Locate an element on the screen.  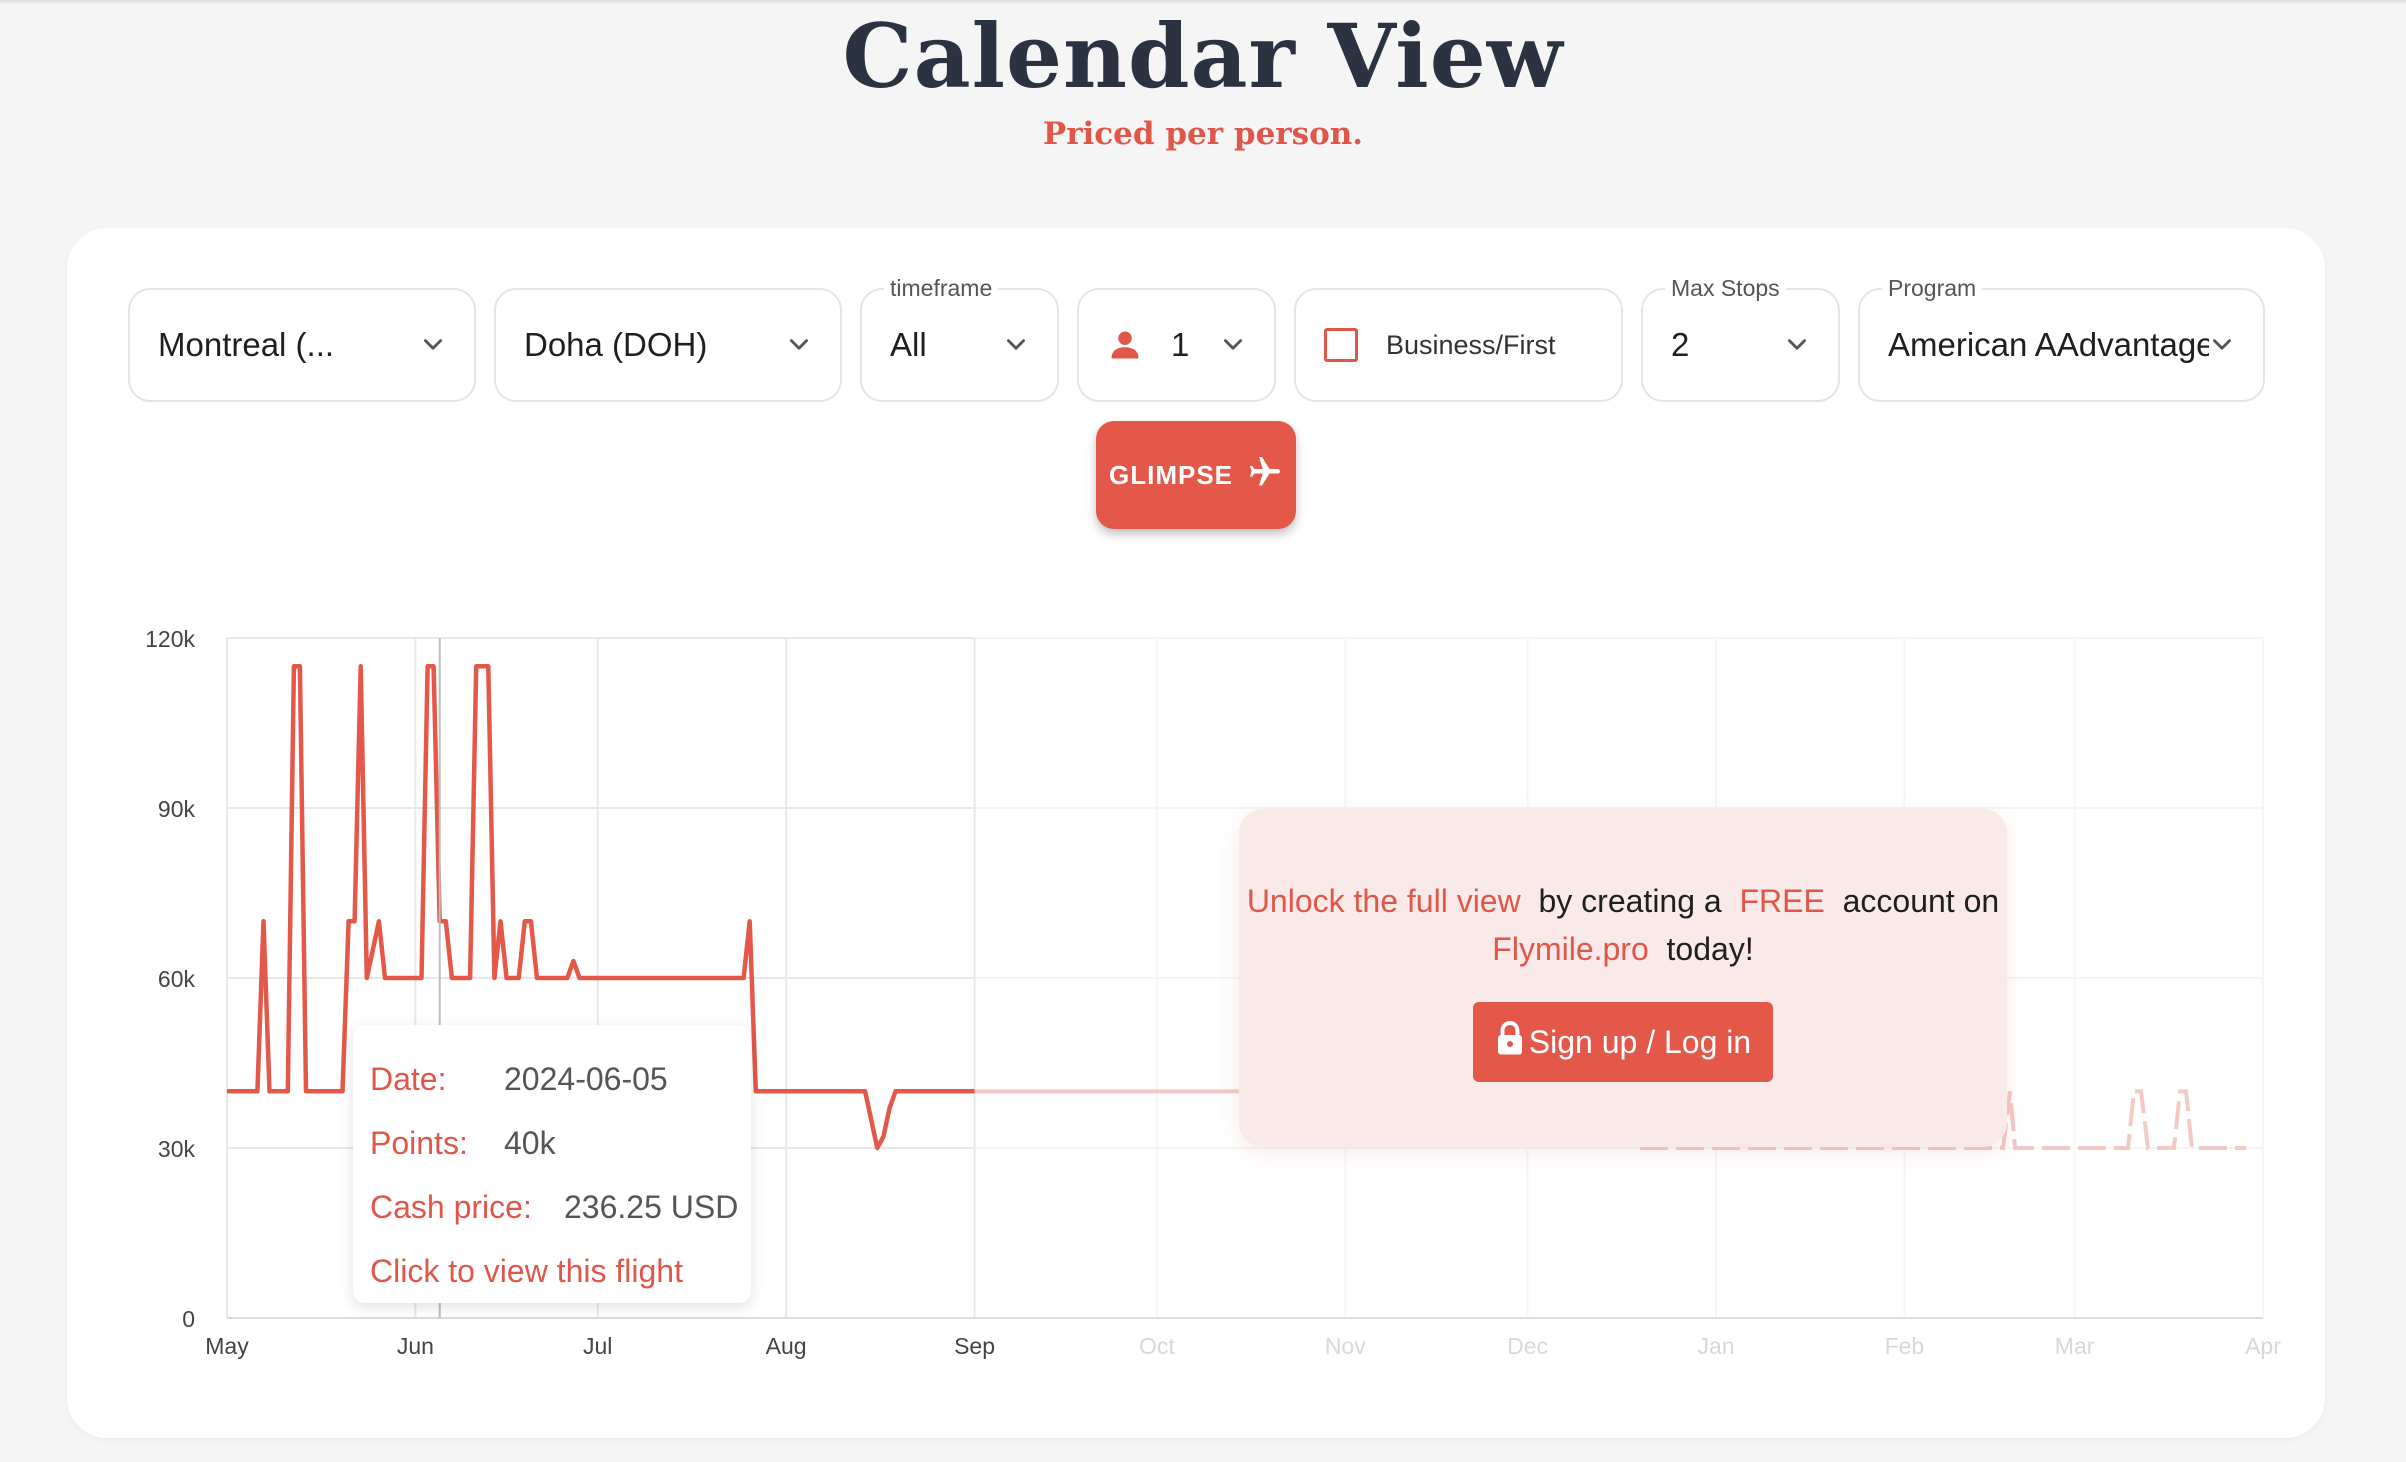
x-tick-label: Mar is located at coordinates (2075, 1346).